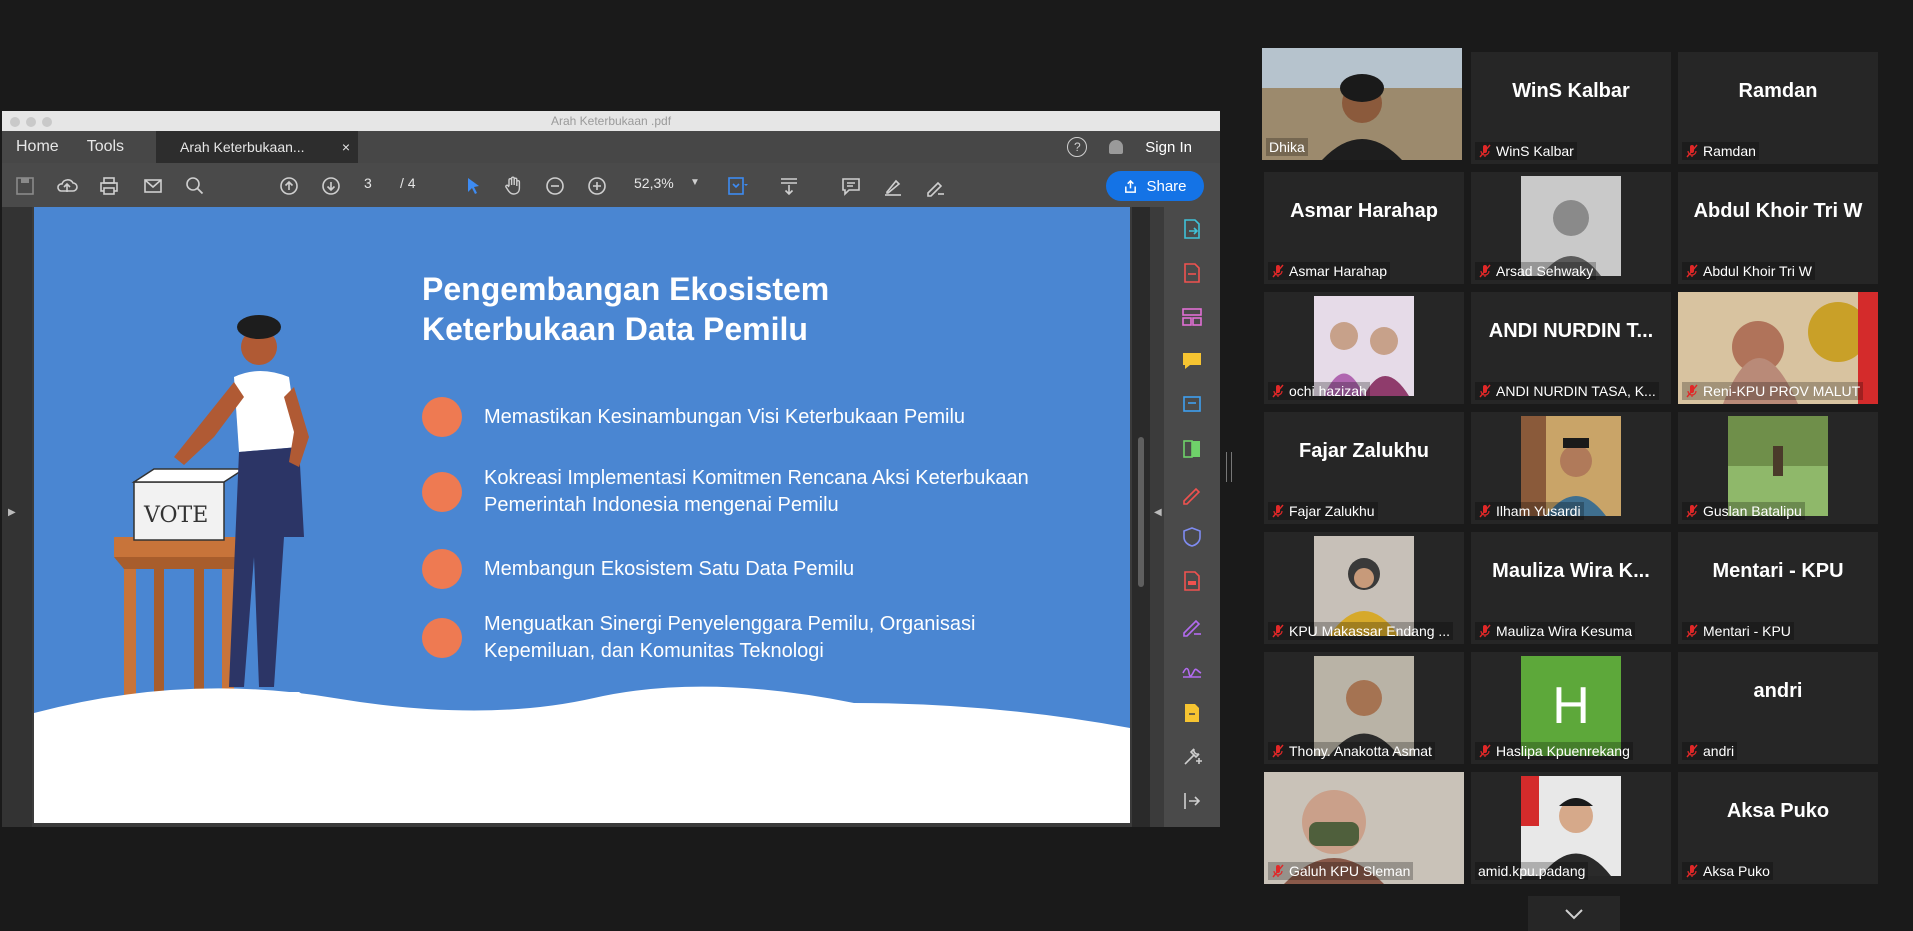  I want to click on participant-tile: Thony. Anakotta Asmat, so click(1364, 708).